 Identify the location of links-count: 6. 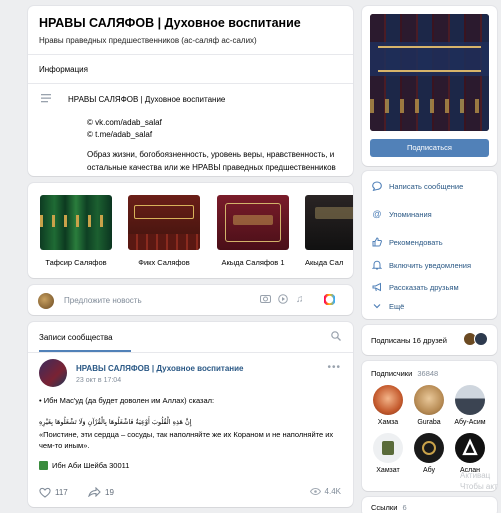
(404, 507).